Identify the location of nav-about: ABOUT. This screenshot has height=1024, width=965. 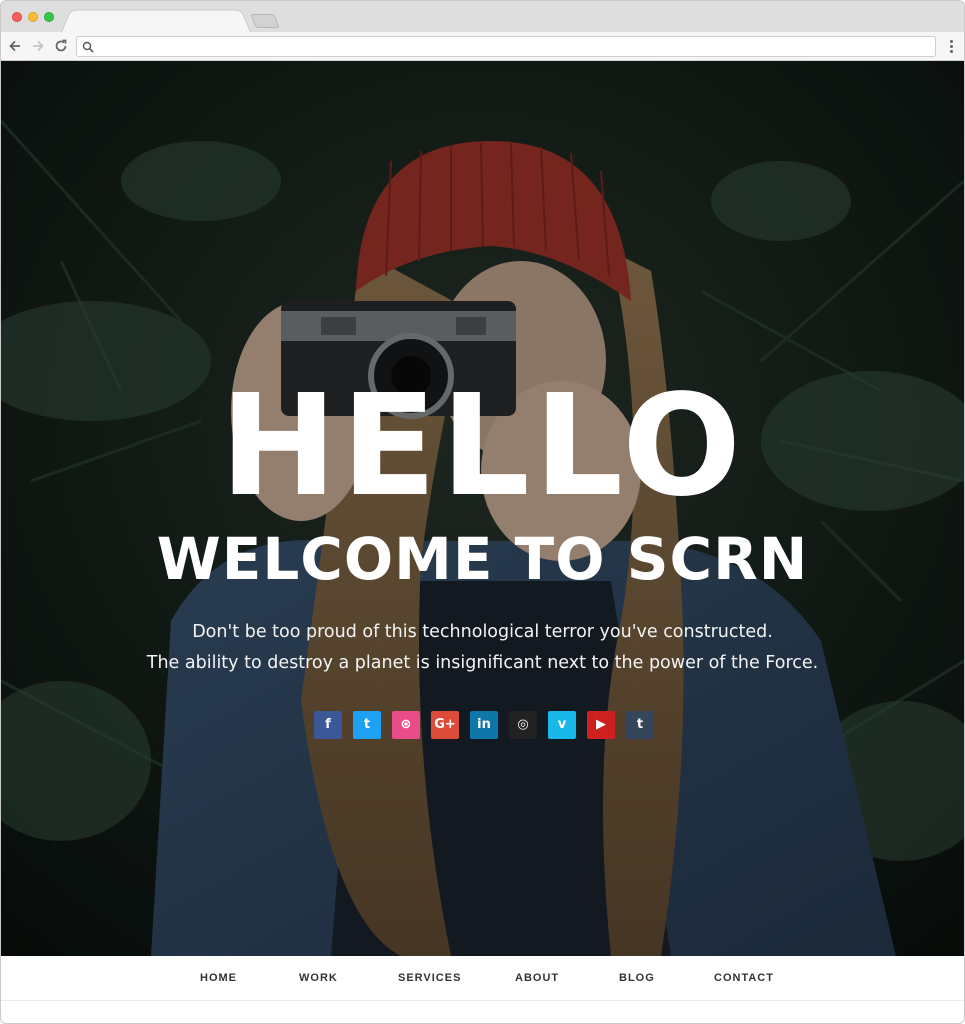
(537, 978).